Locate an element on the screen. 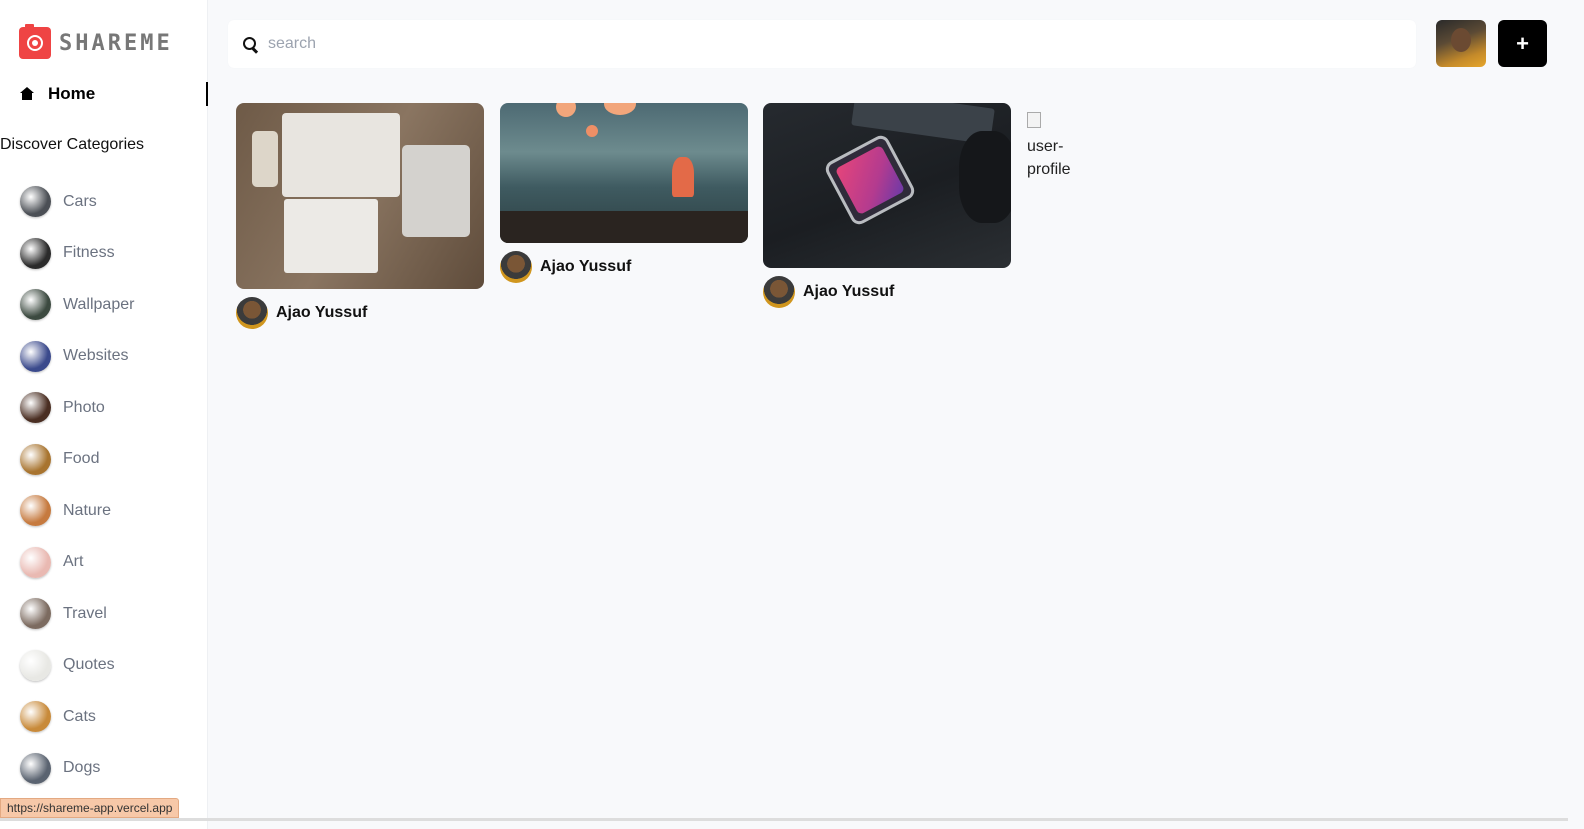 The width and height of the screenshot is (1584, 829). sidebar-item-label: Photo is located at coordinates (84, 407).